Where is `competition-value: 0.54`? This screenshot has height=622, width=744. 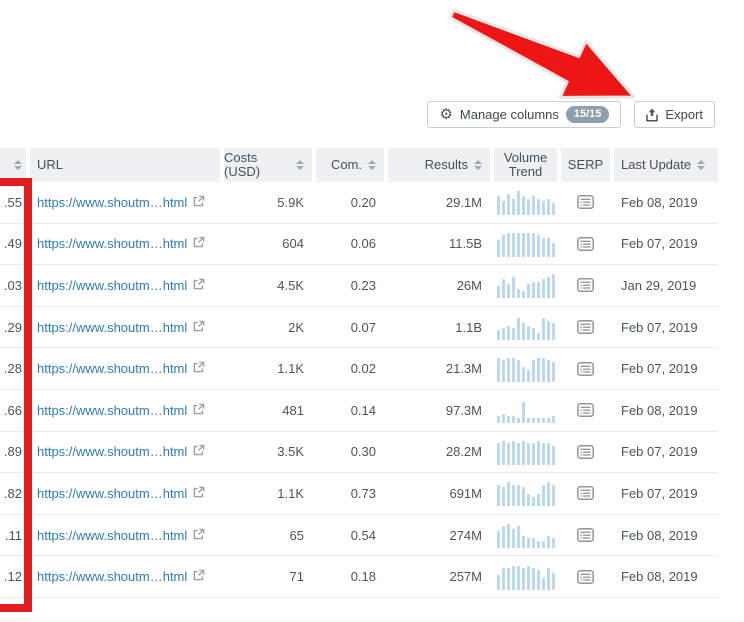 competition-value: 0.54 is located at coordinates (363, 535).